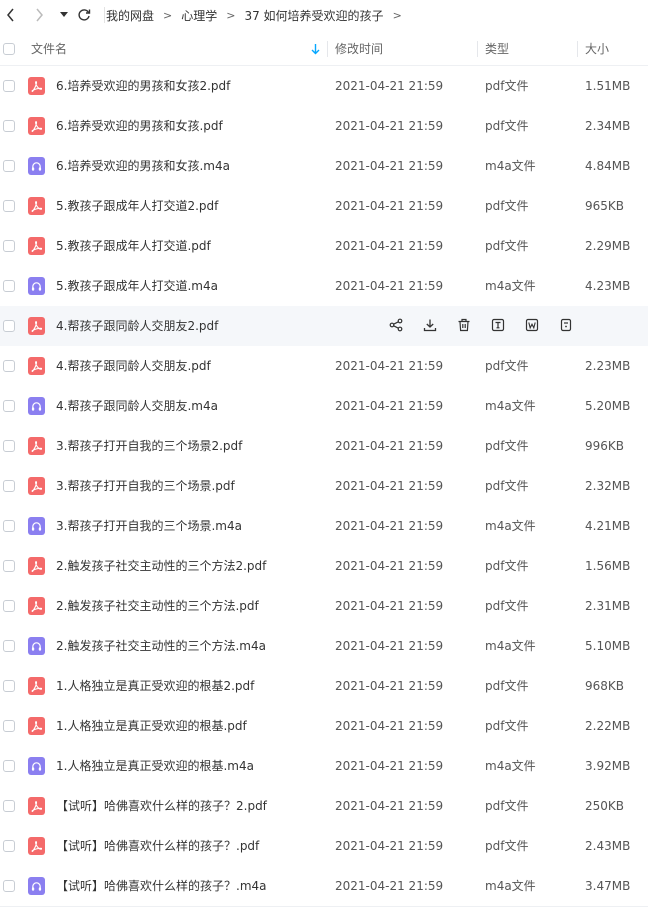 The width and height of the screenshot is (648, 911). What do you see at coordinates (84, 15) in the screenshot?
I see `refresh-button` at bounding box center [84, 15].